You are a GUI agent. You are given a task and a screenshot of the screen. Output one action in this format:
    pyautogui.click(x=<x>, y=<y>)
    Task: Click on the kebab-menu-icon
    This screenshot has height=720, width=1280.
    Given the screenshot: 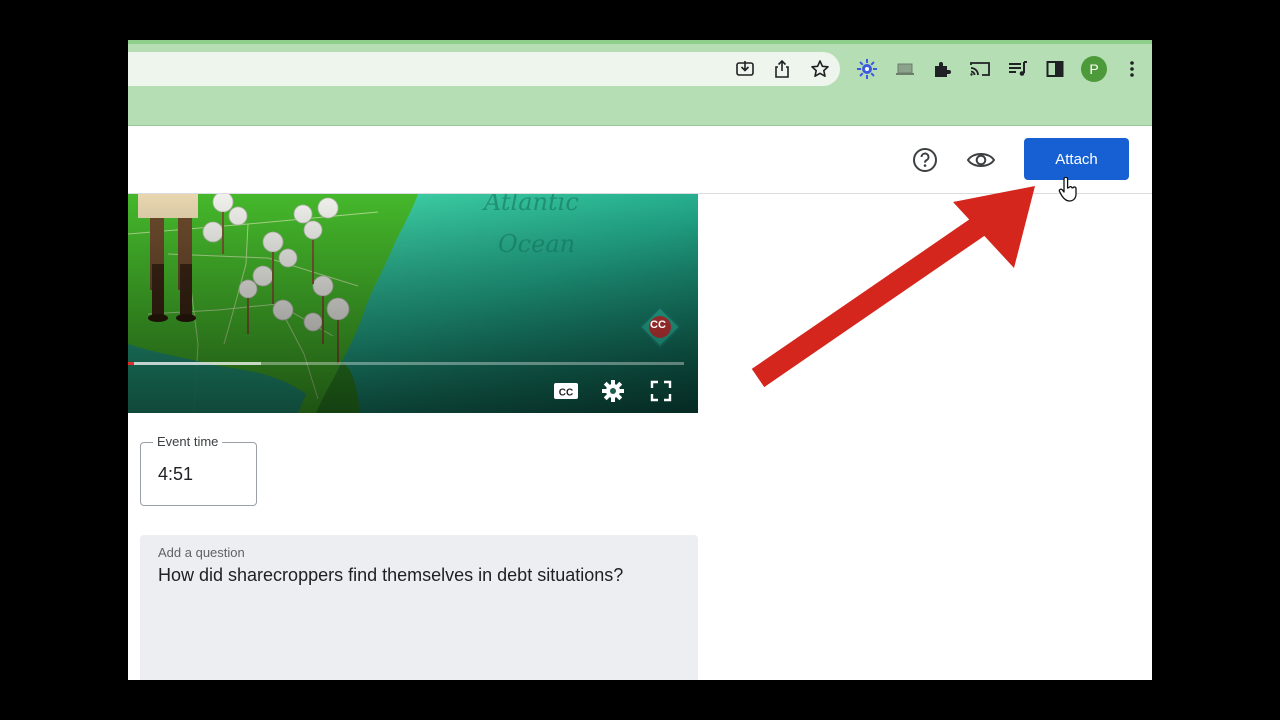 What is the action you would take?
    pyautogui.click(x=1132, y=69)
    